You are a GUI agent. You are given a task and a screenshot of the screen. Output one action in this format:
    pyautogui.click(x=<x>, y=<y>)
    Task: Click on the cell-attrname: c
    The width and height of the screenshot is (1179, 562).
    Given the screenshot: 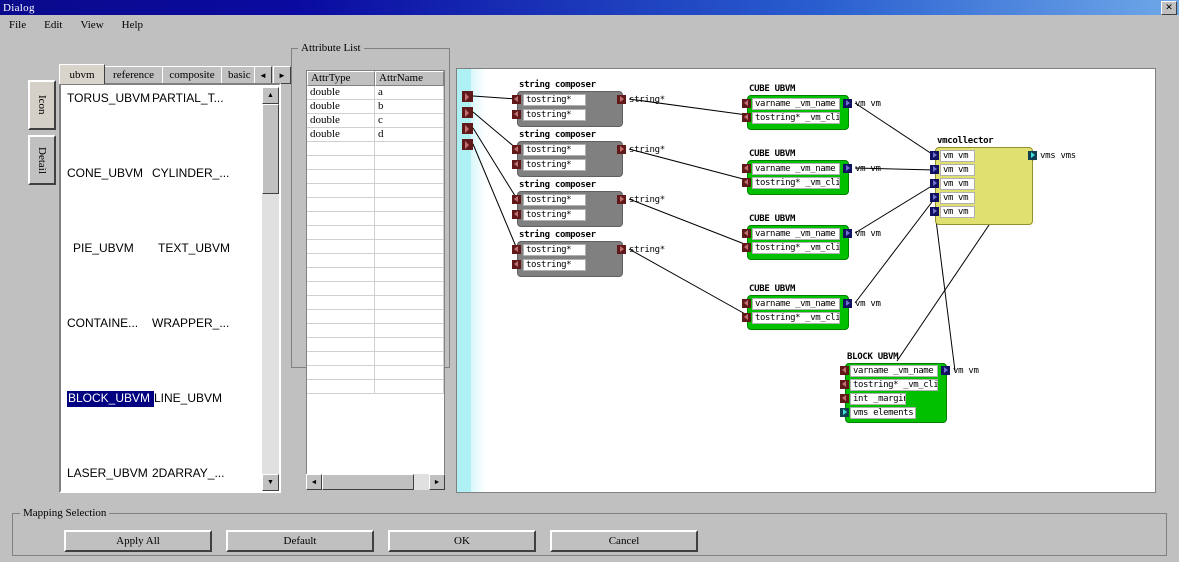 What is the action you would take?
    pyautogui.click(x=409, y=121)
    